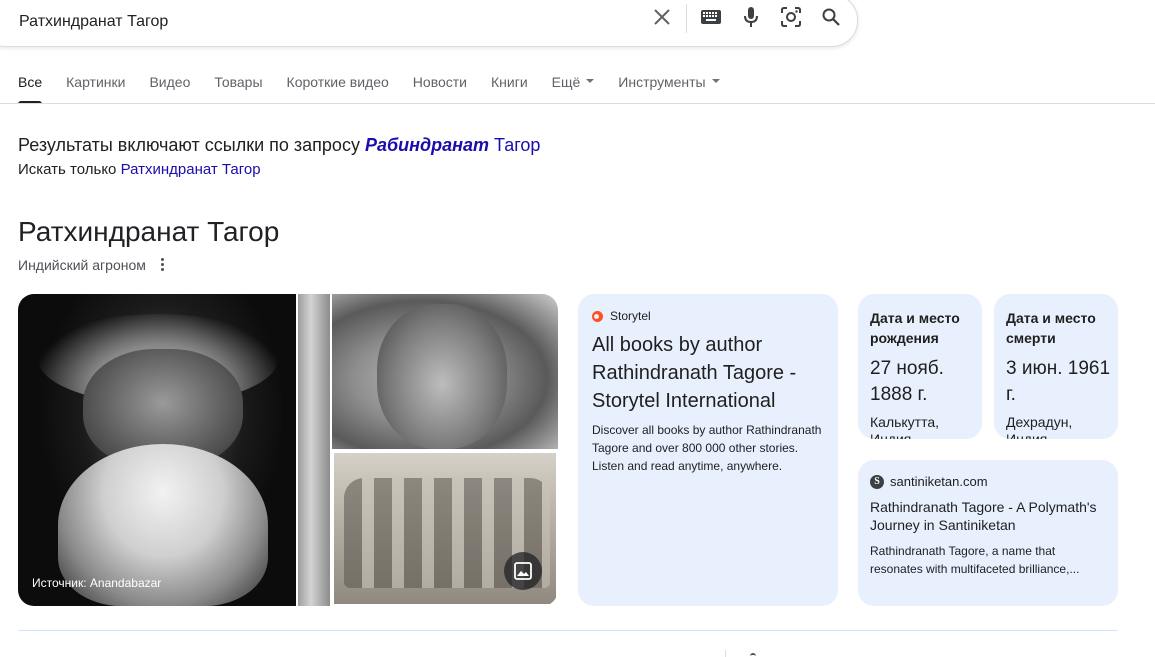 This screenshot has height=657, width=1155. What do you see at coordinates (93, 22) in the screenshot?
I see `search-input: Ратхиндранат Тагор` at bounding box center [93, 22].